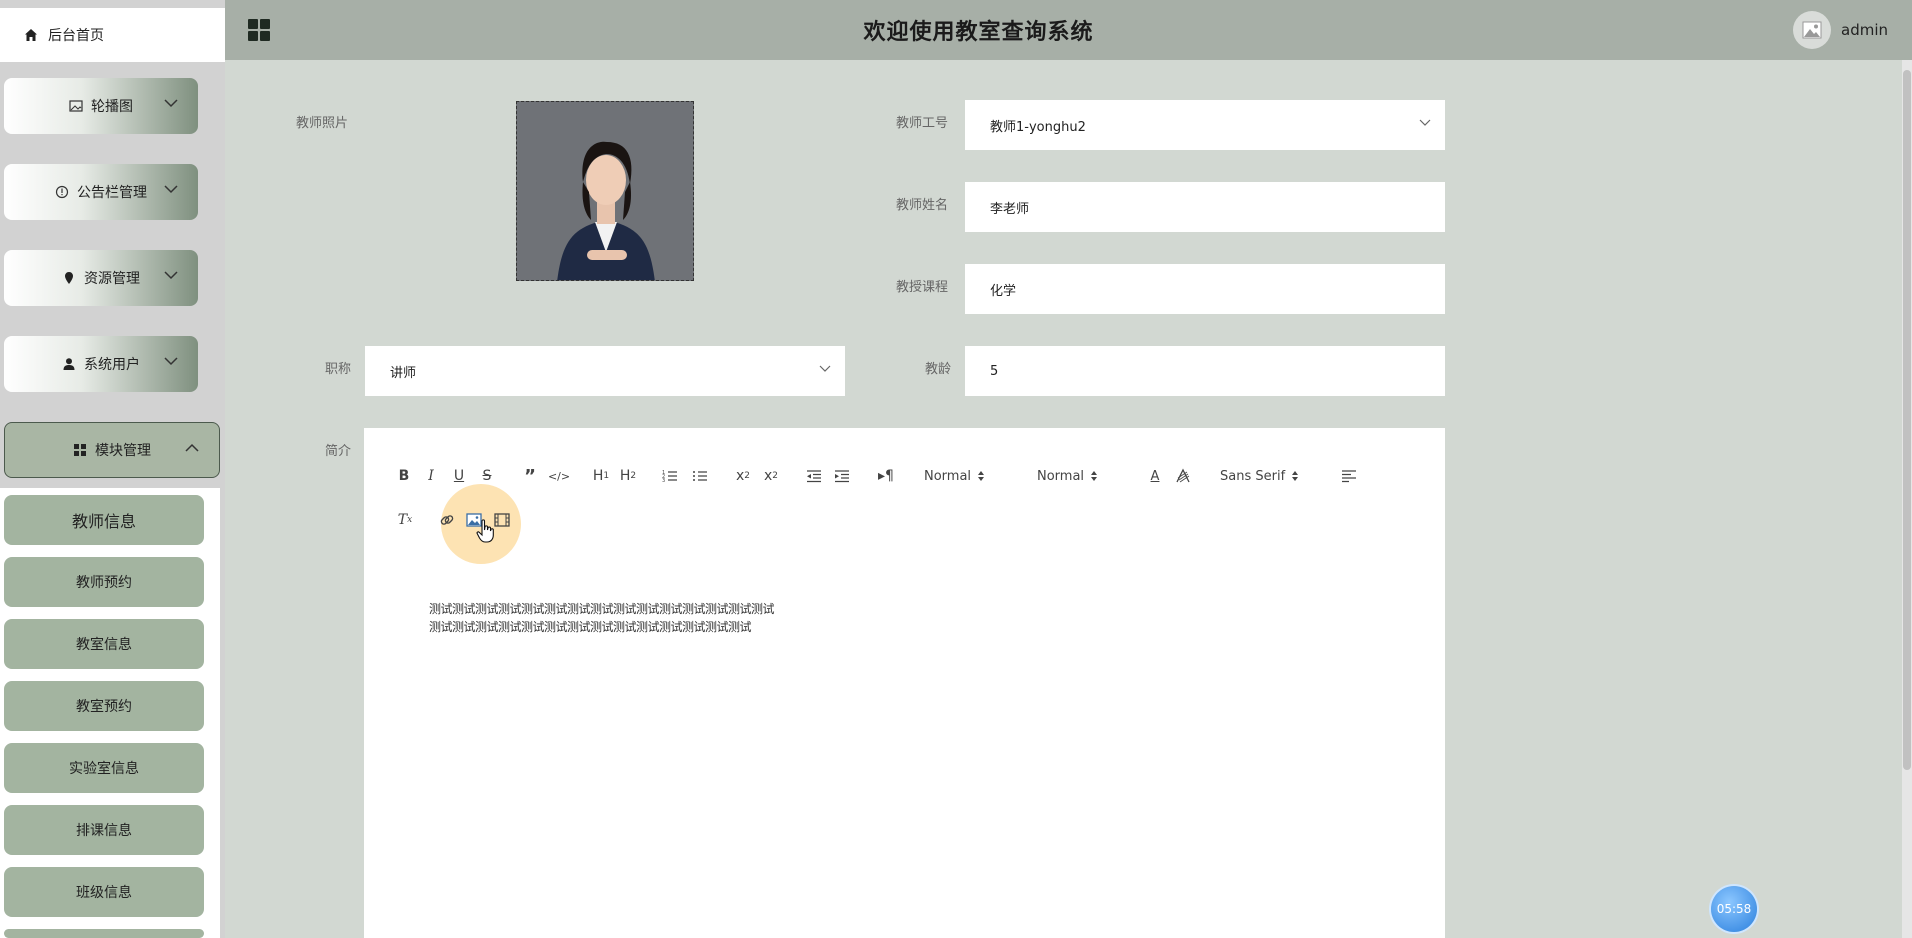  What do you see at coordinates (487, 476) in the screenshot?
I see `strike-button: S` at bounding box center [487, 476].